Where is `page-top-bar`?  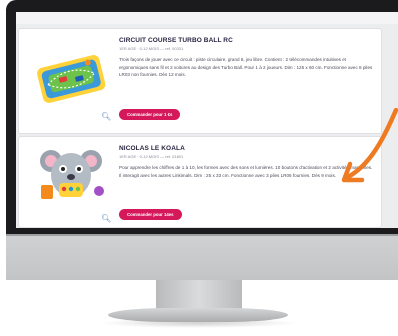
page-top-bar is located at coordinates (207, 18).